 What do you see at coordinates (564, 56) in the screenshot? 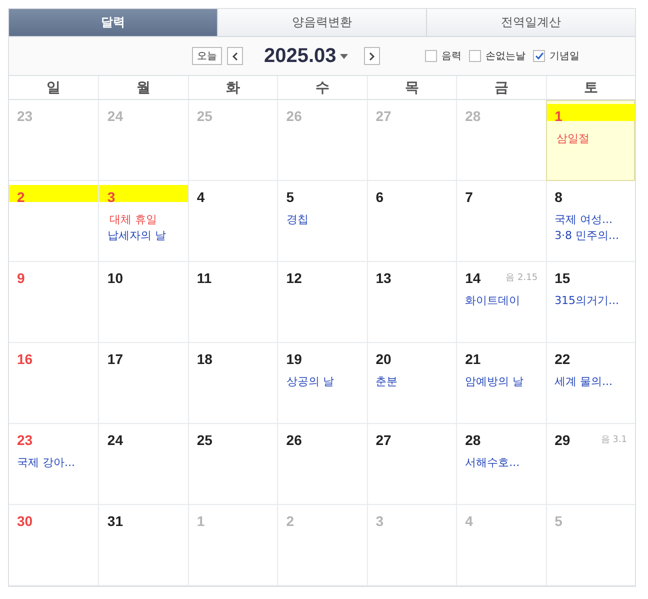
I see `option-label: 기념일` at bounding box center [564, 56].